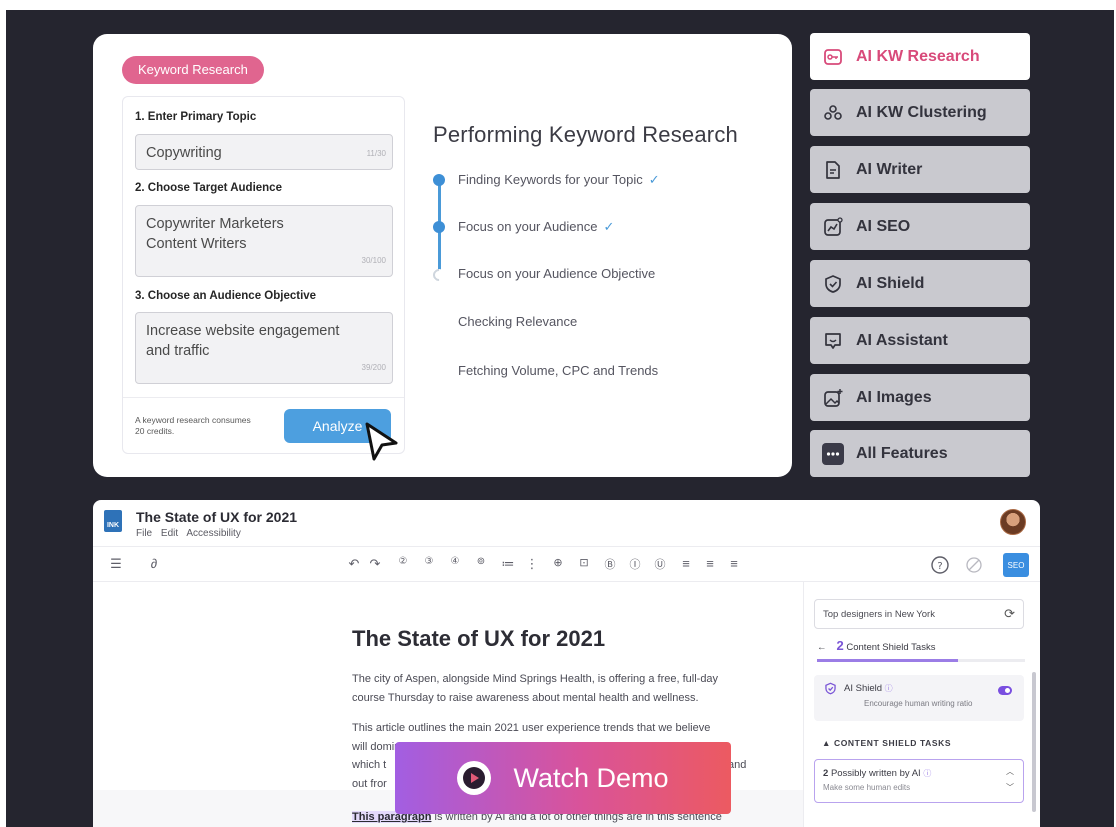 This screenshot has width=1116, height=827. Describe the element at coordinates (1013, 522) in the screenshot. I see `avatar` at that location.